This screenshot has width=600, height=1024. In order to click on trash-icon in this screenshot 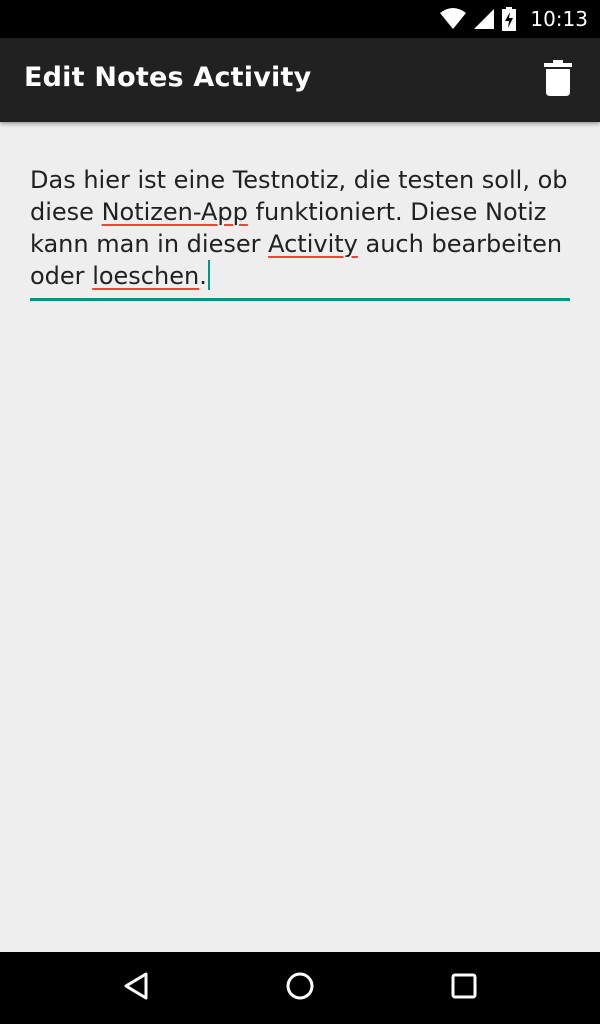, I will do `click(558, 80)`.